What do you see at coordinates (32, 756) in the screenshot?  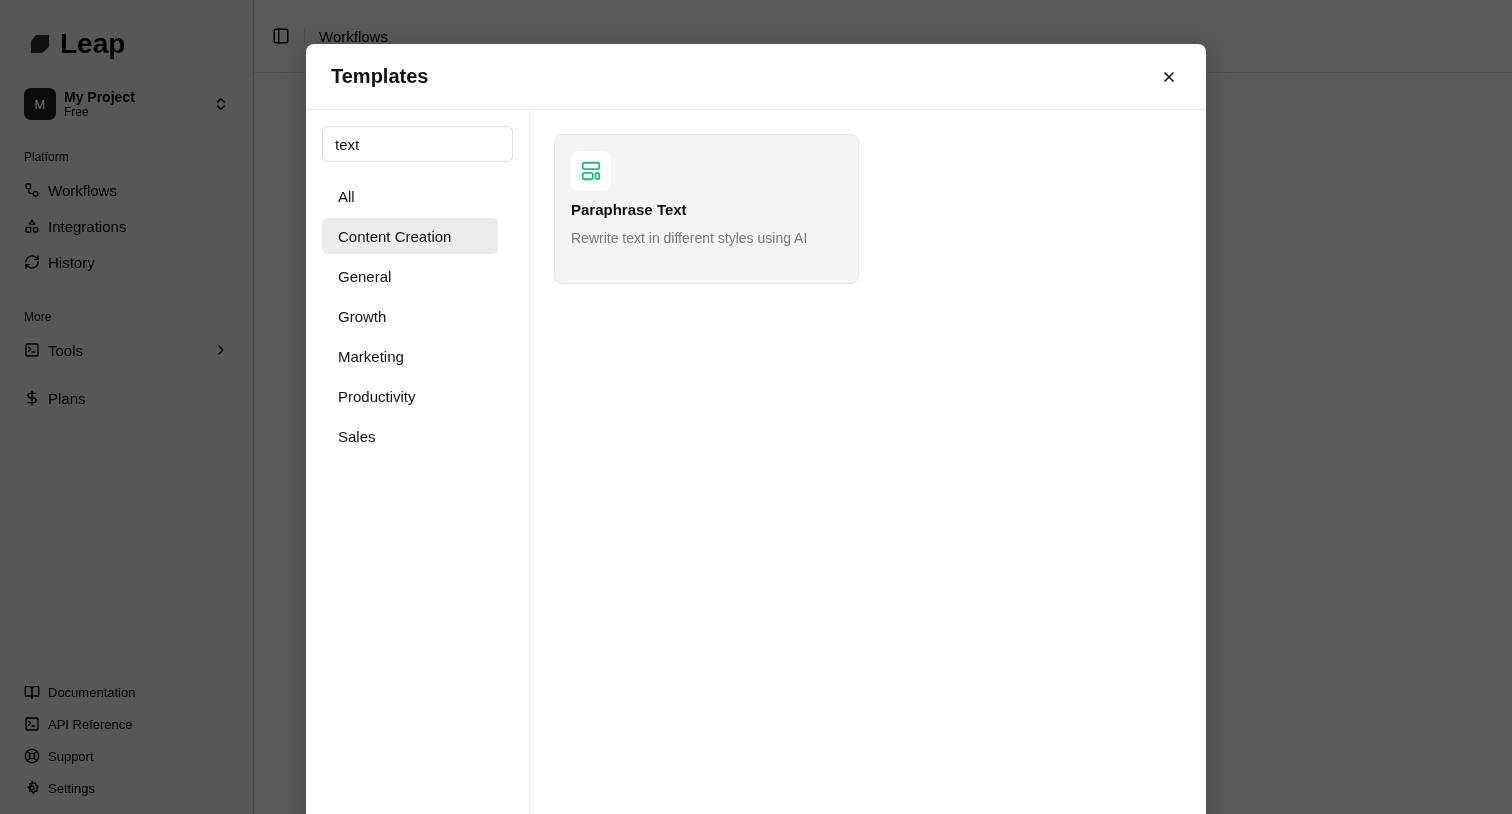 I see `lifebuoy-icon` at bounding box center [32, 756].